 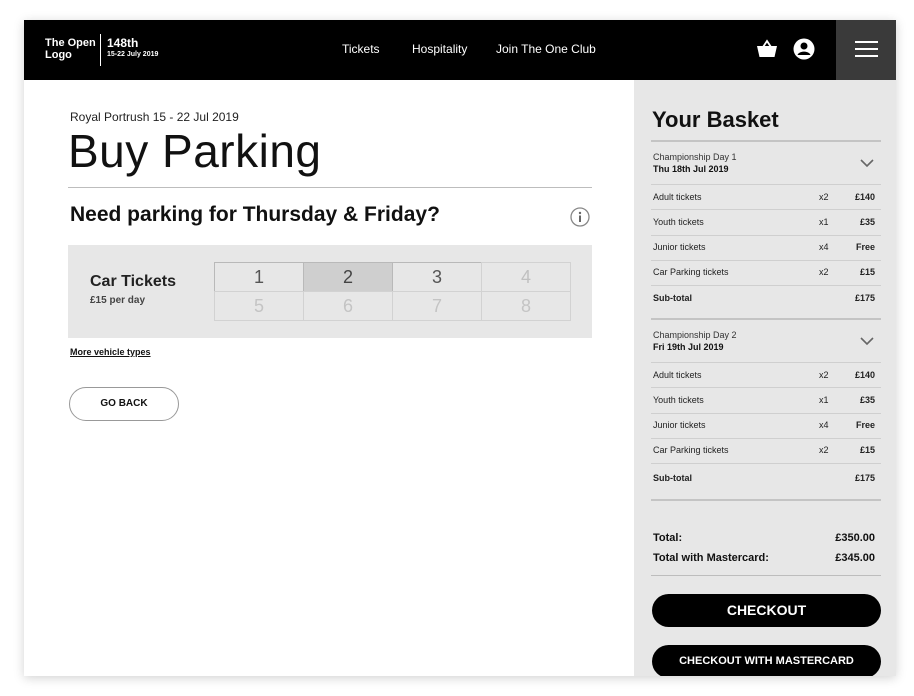 What do you see at coordinates (437, 277) in the screenshot?
I see `quantity-option-3: 3` at bounding box center [437, 277].